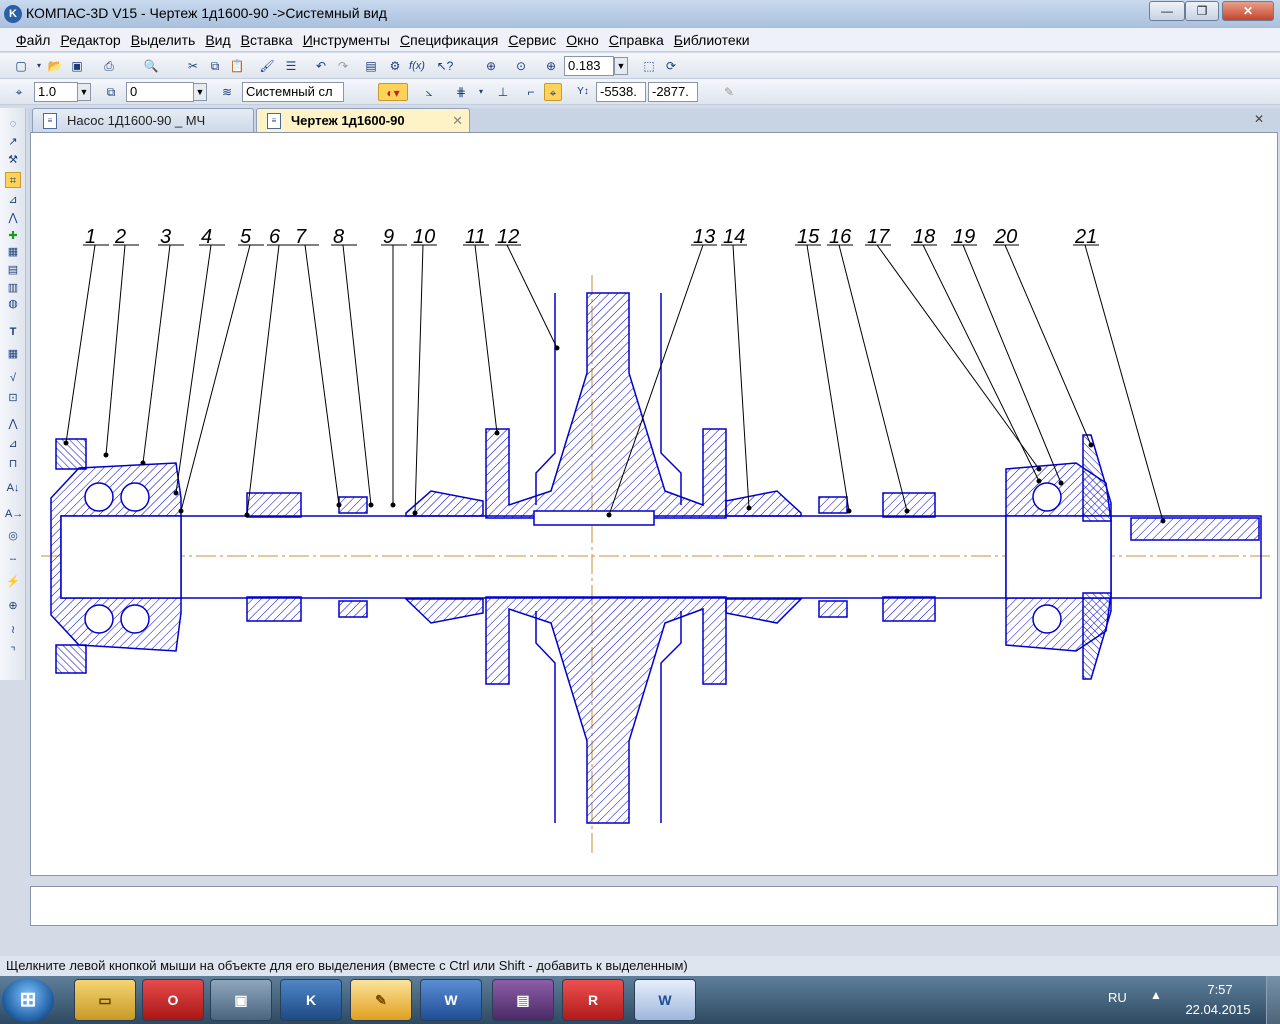  Describe the element at coordinates (417, 66) in the screenshot. I see `function-icon: f(x)` at that location.